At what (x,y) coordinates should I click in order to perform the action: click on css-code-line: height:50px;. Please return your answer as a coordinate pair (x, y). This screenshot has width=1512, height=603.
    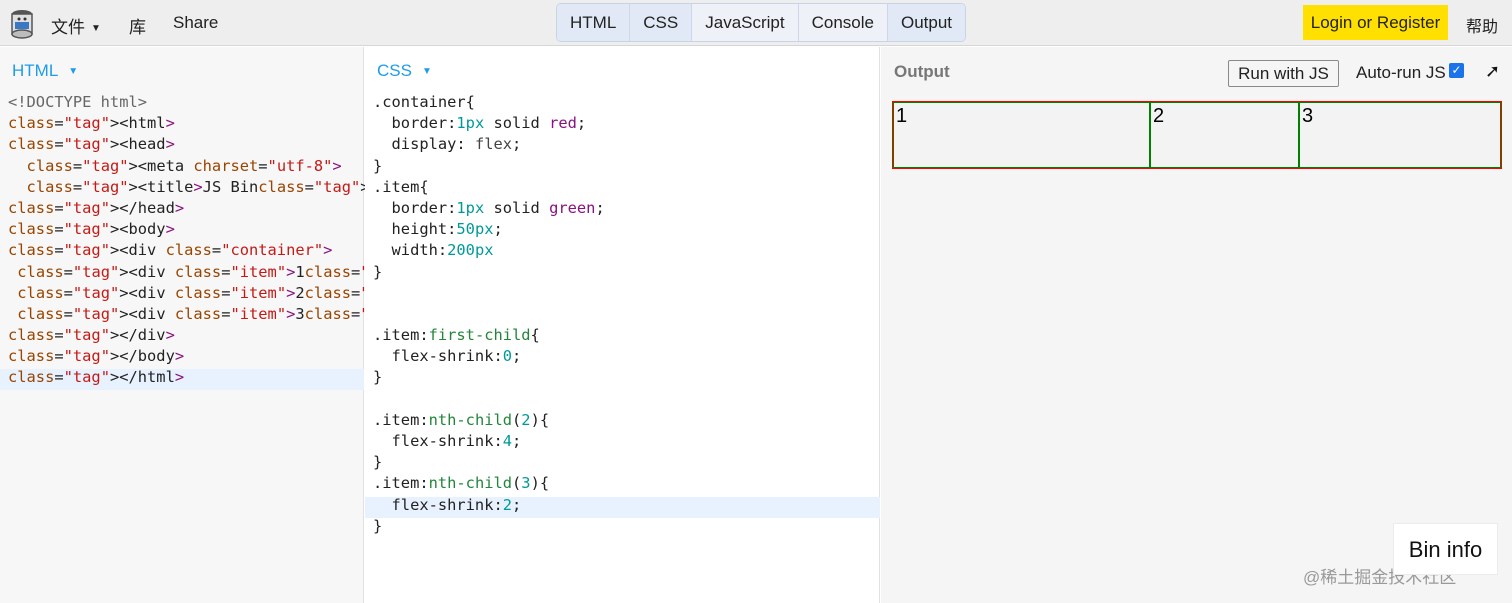
    Looking at the image, I should click on (438, 229).